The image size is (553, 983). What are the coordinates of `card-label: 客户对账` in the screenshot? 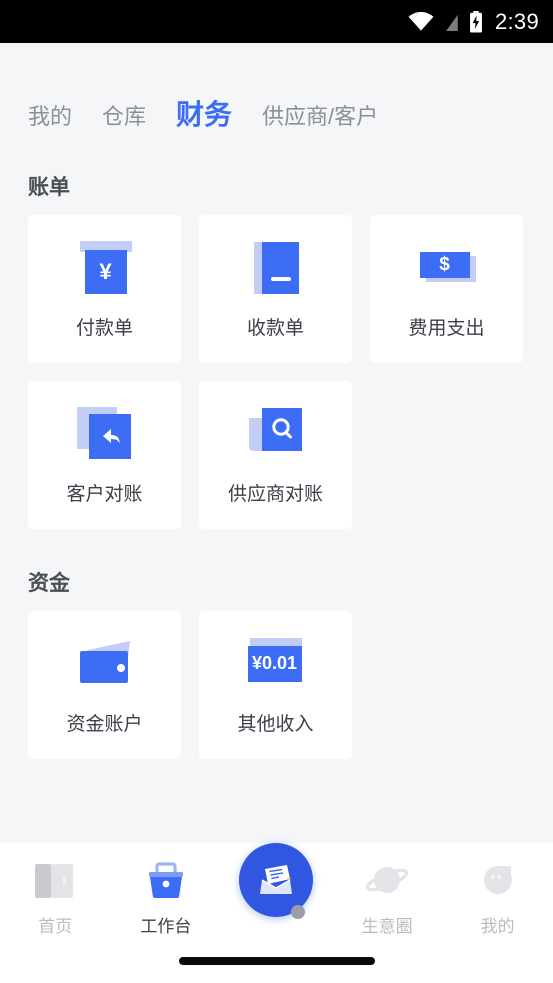 It's located at (104, 494).